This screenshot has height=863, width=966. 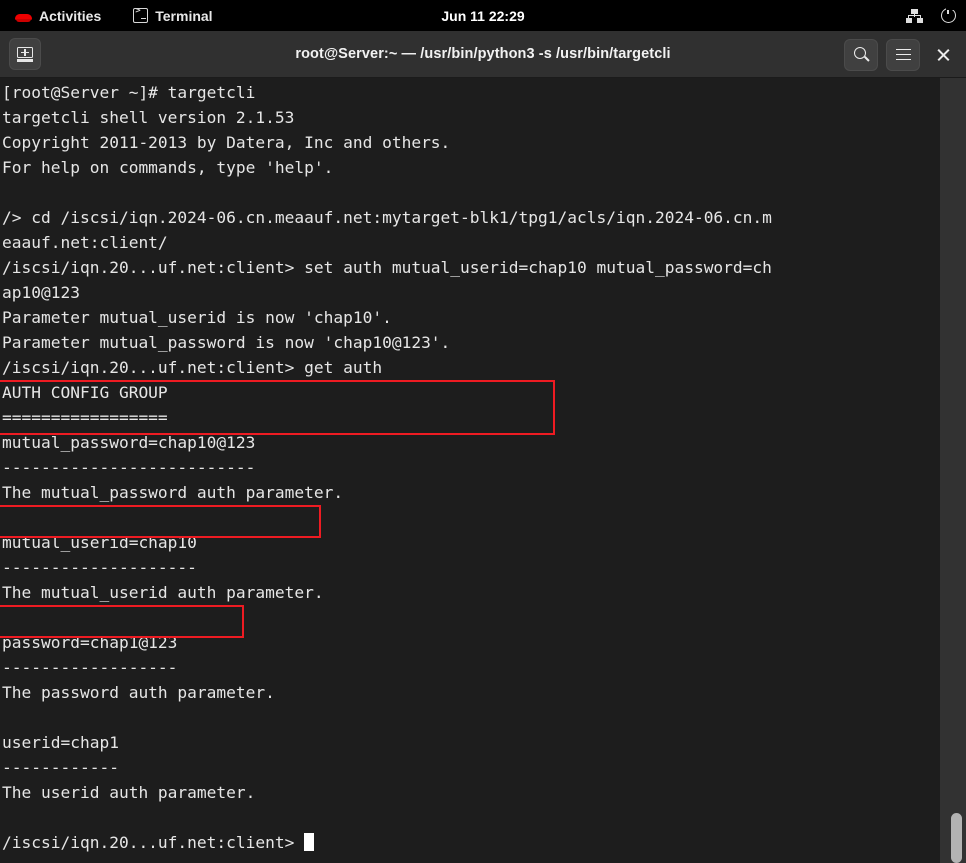 I want to click on terminal-line: ------------------, so click(x=90, y=667).